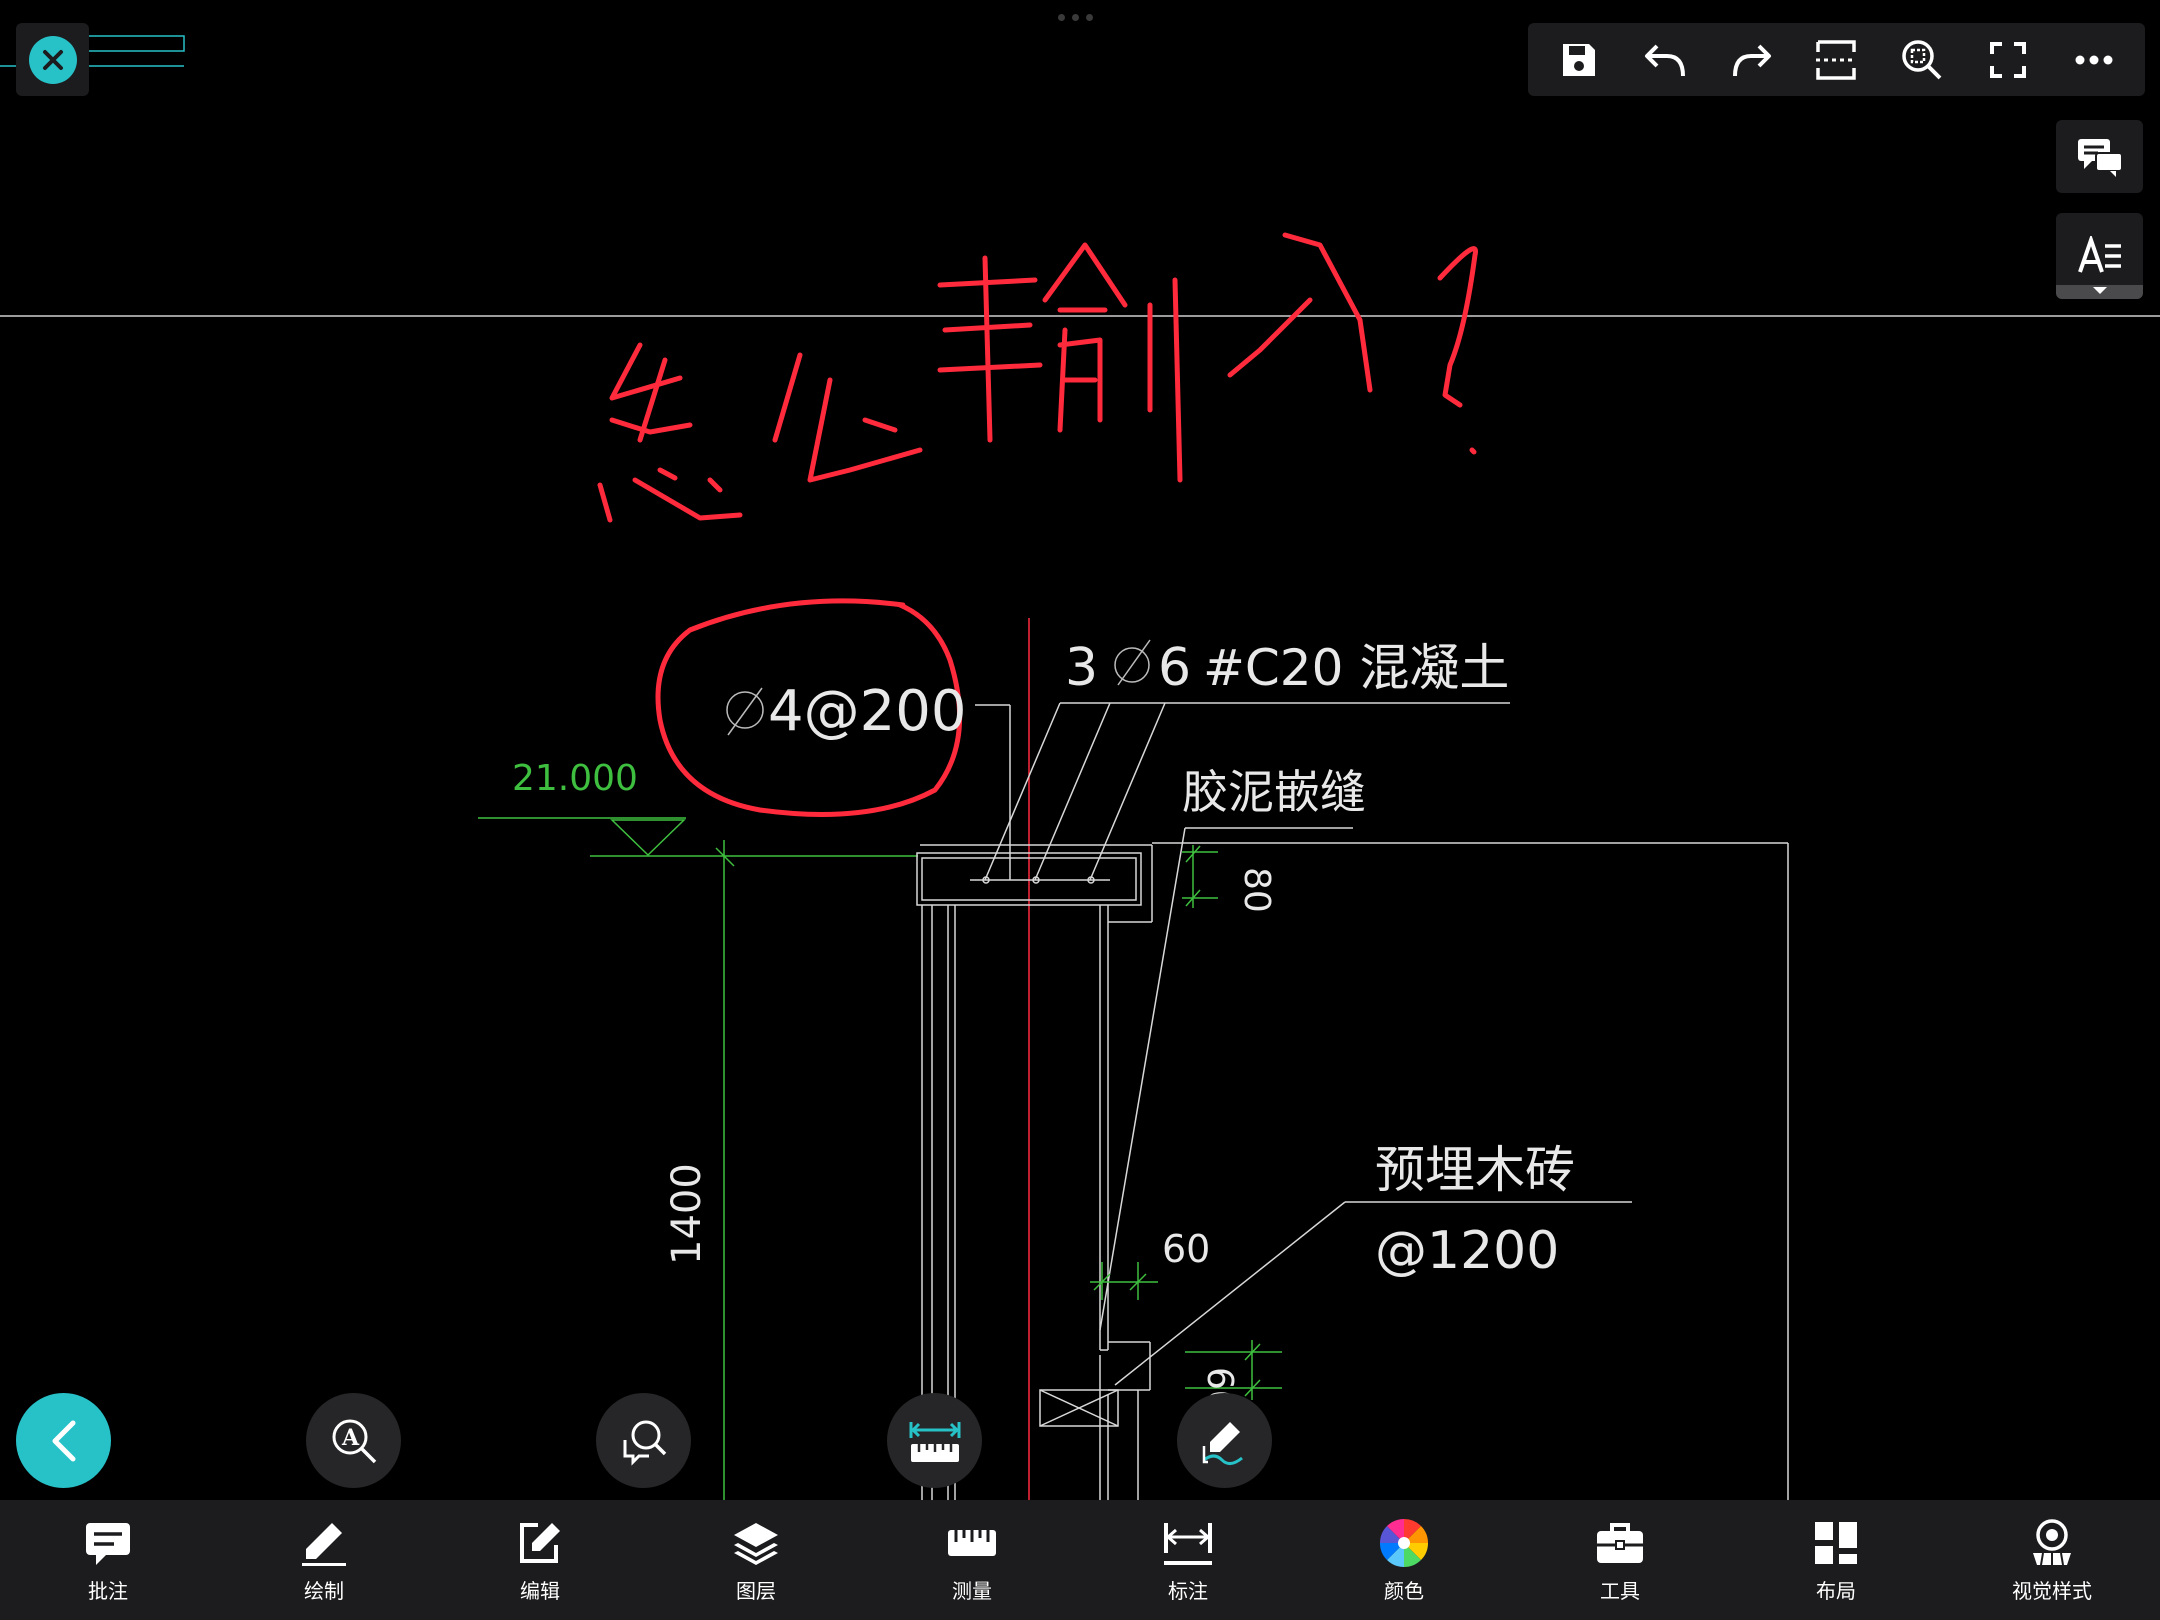 The image size is (2160, 1620). I want to click on nav-dimension: 标注, so click(1188, 1560).